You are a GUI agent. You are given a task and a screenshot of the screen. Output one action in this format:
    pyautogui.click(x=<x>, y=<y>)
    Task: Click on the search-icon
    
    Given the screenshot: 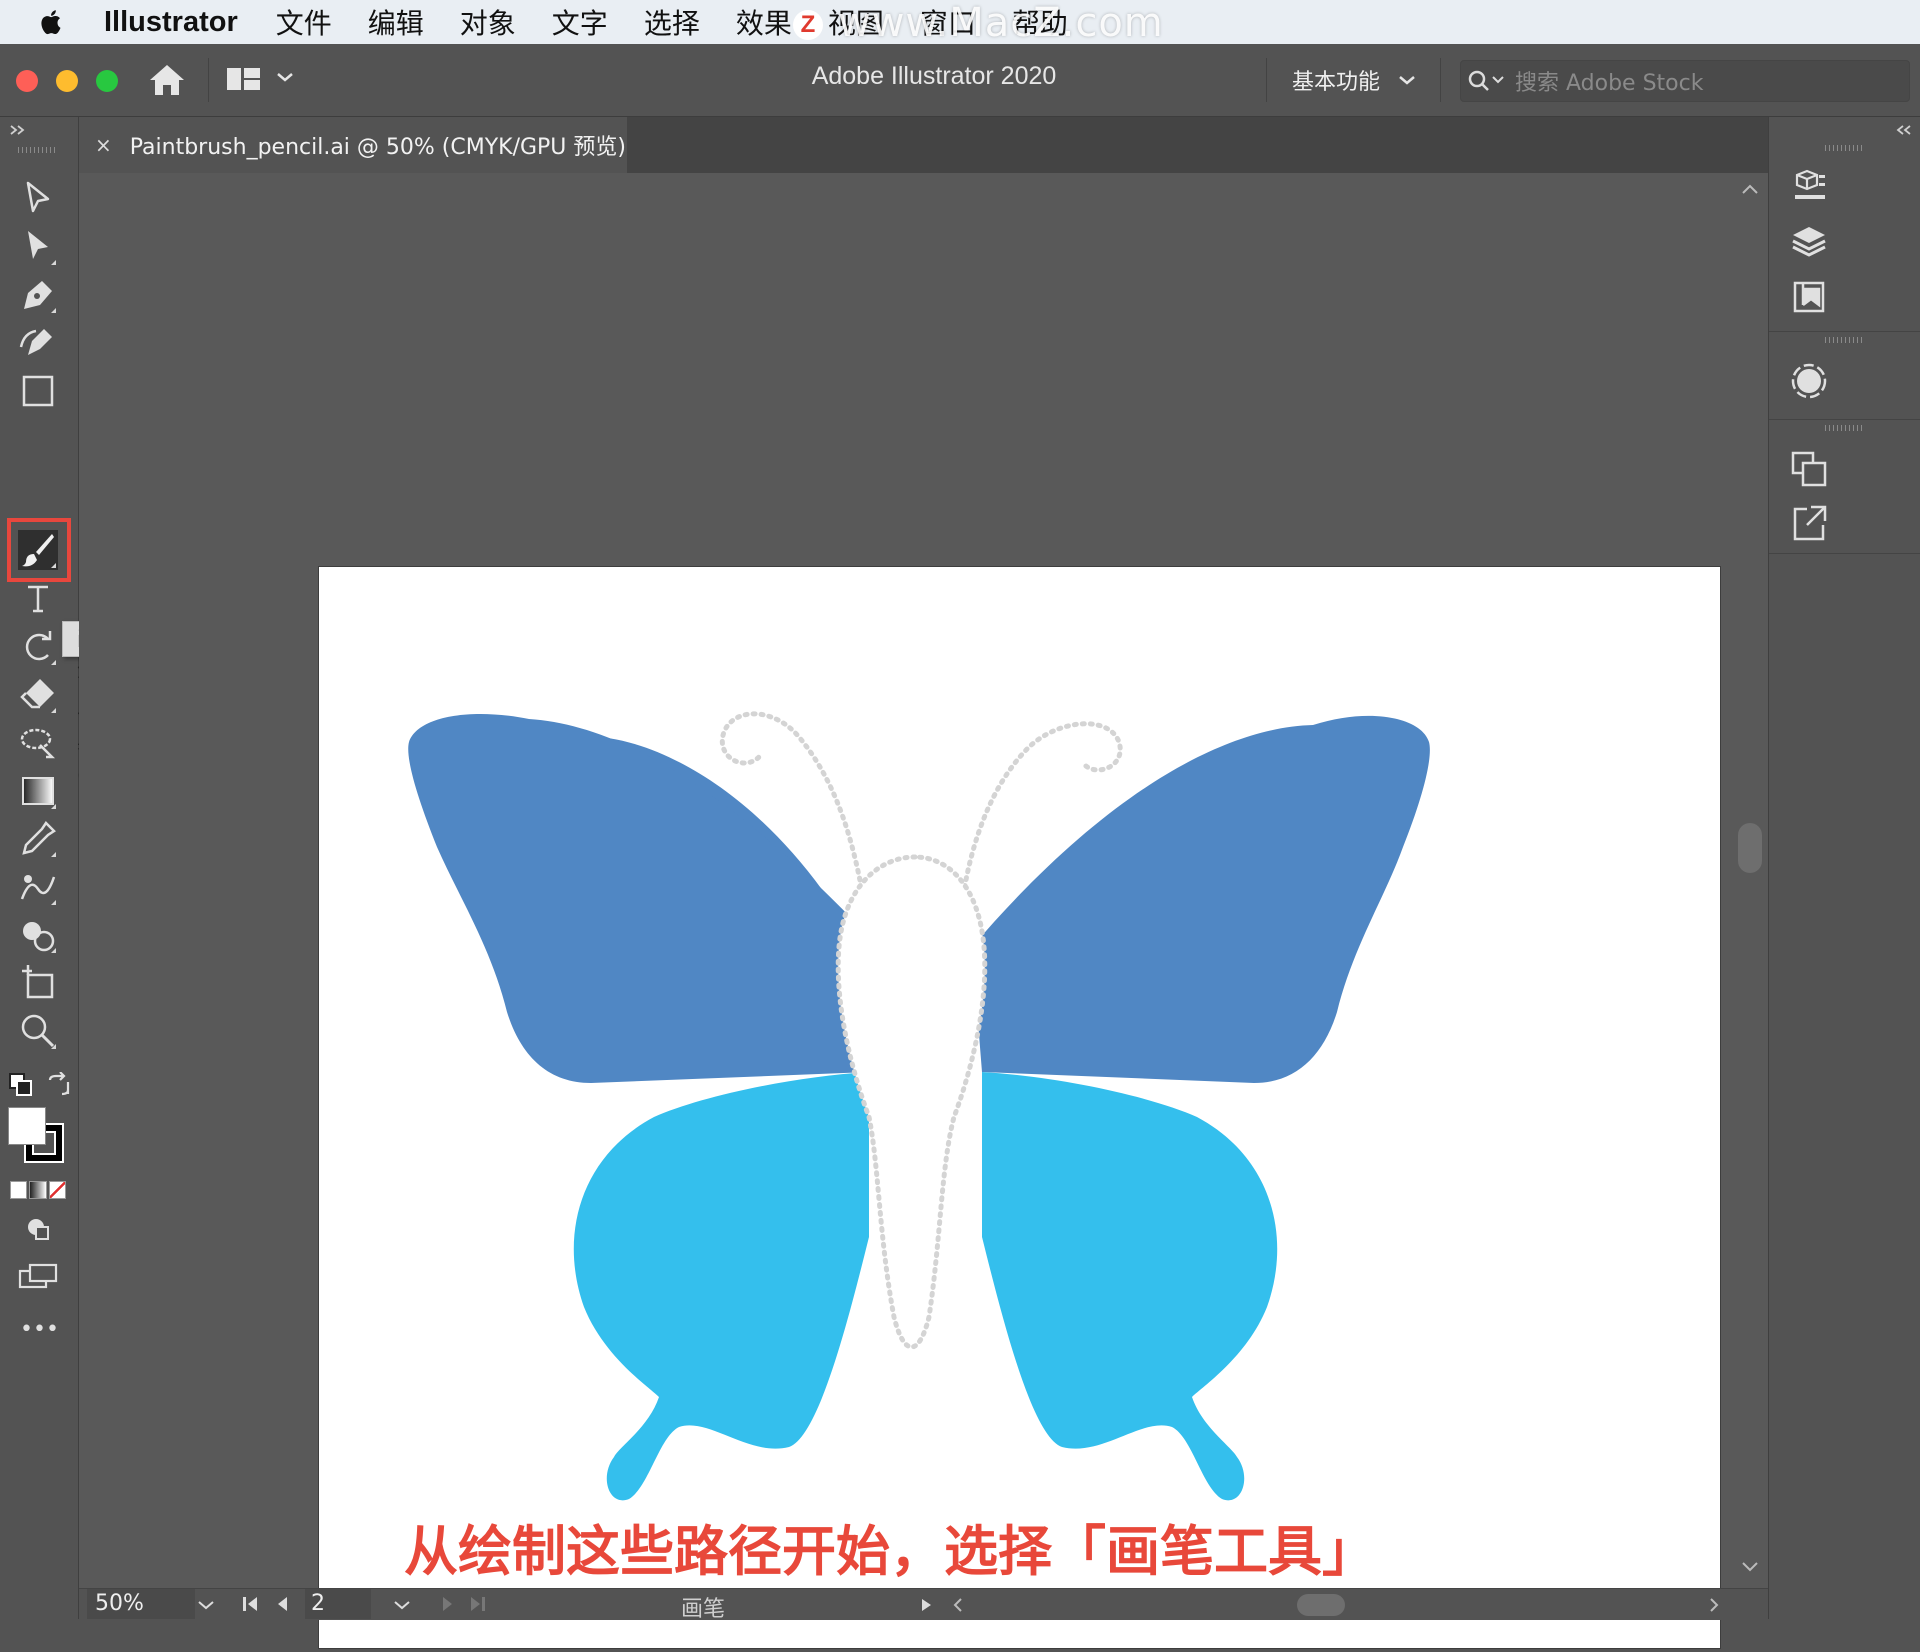 What is the action you would take?
    pyautogui.click(x=1486, y=80)
    